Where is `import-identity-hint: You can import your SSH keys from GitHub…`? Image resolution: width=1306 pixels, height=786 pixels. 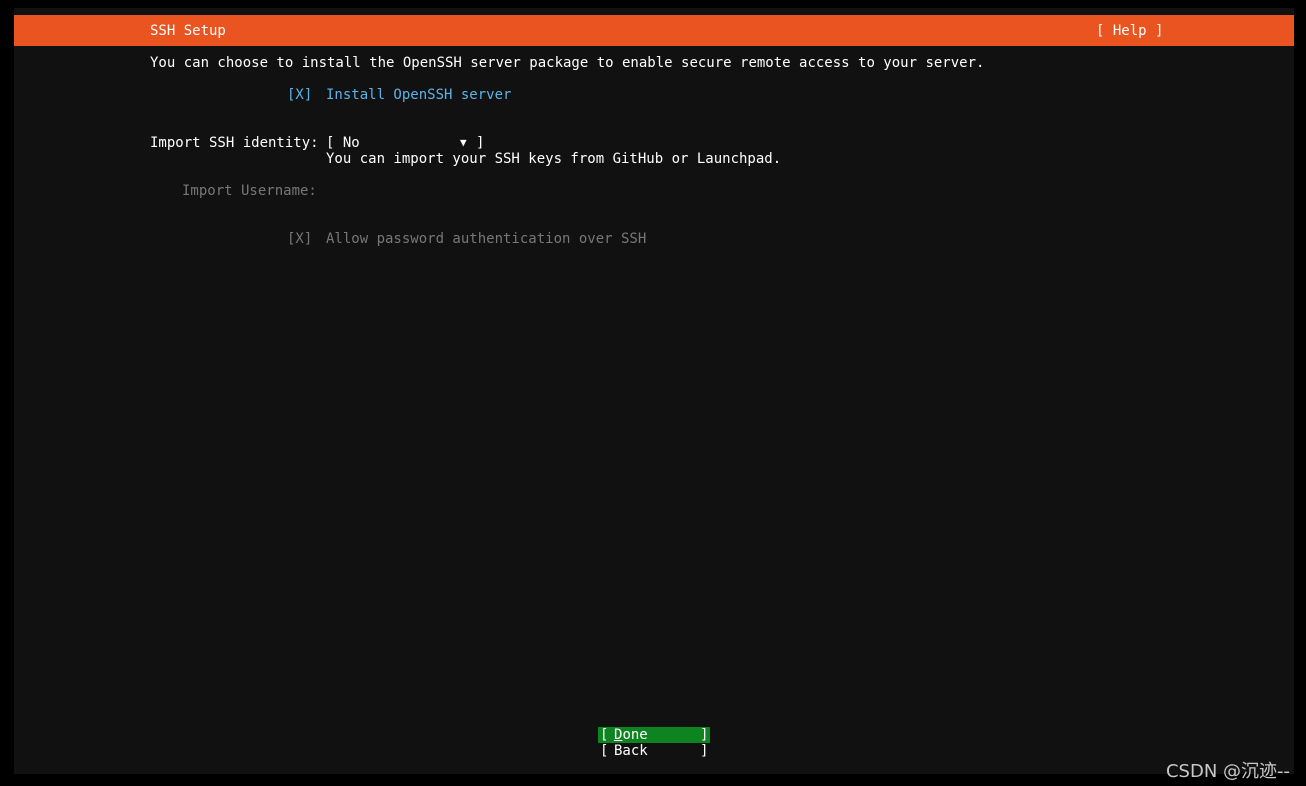 import-identity-hint: You can import your SSH keys from GitHub… is located at coordinates (554, 159).